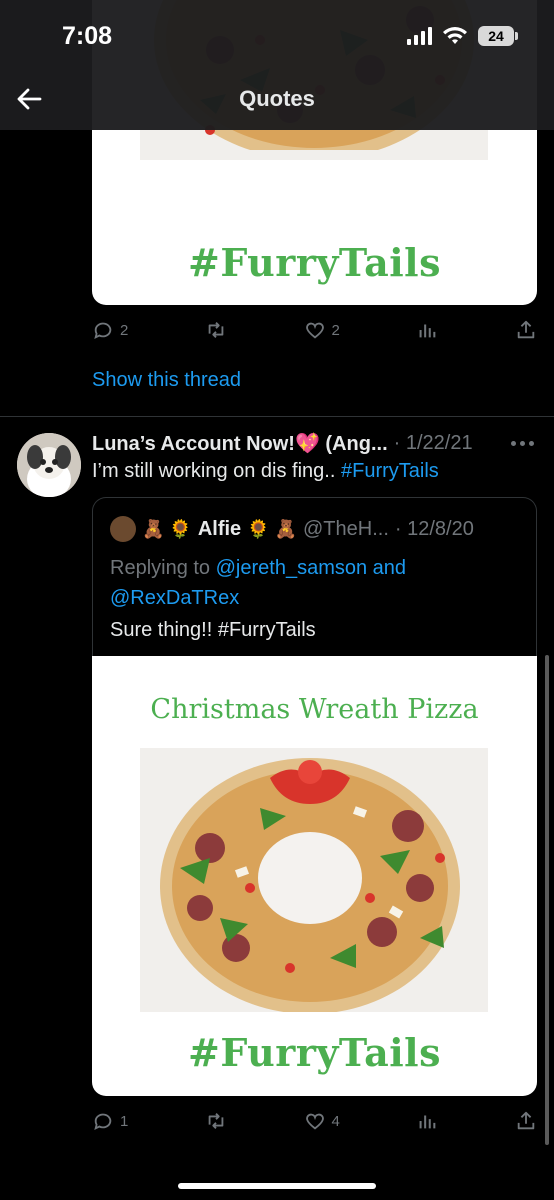 The width and height of the screenshot is (554, 1200). Describe the element at coordinates (314, 709) in the screenshot. I see `image-caption-title: Christmas Wreath Pizza` at that location.